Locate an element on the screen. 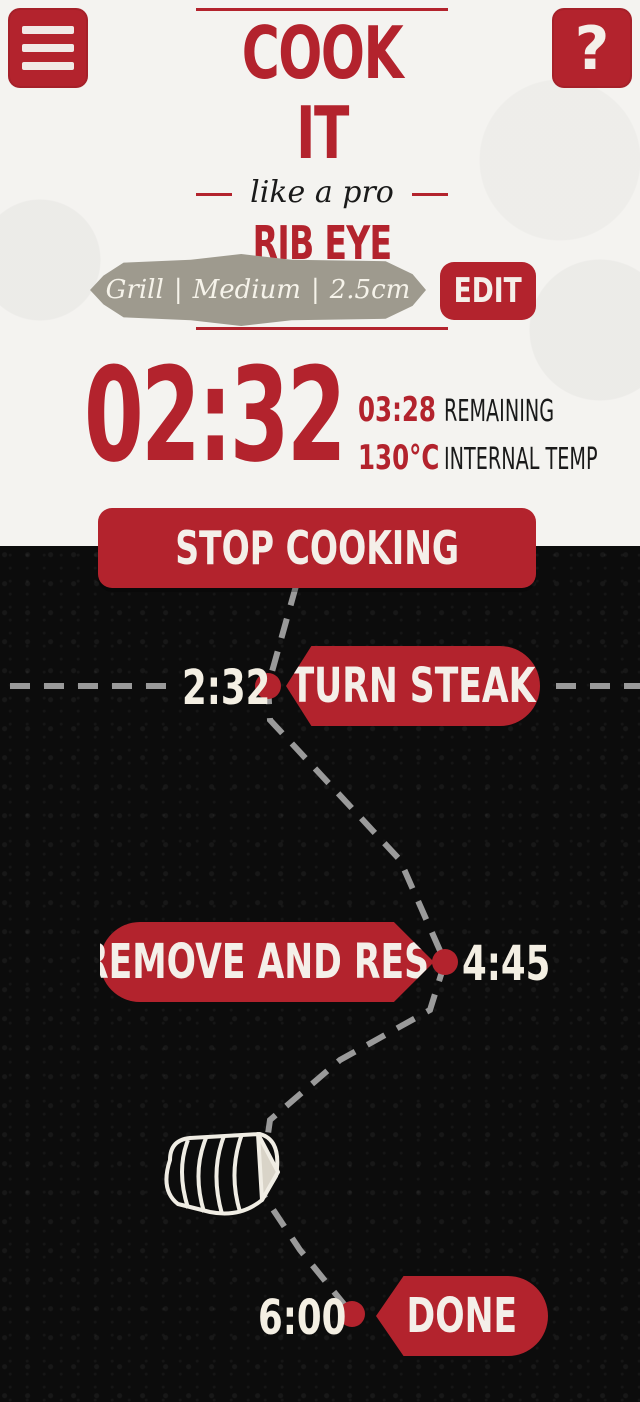  step-label: DONE is located at coordinates (462, 1316).